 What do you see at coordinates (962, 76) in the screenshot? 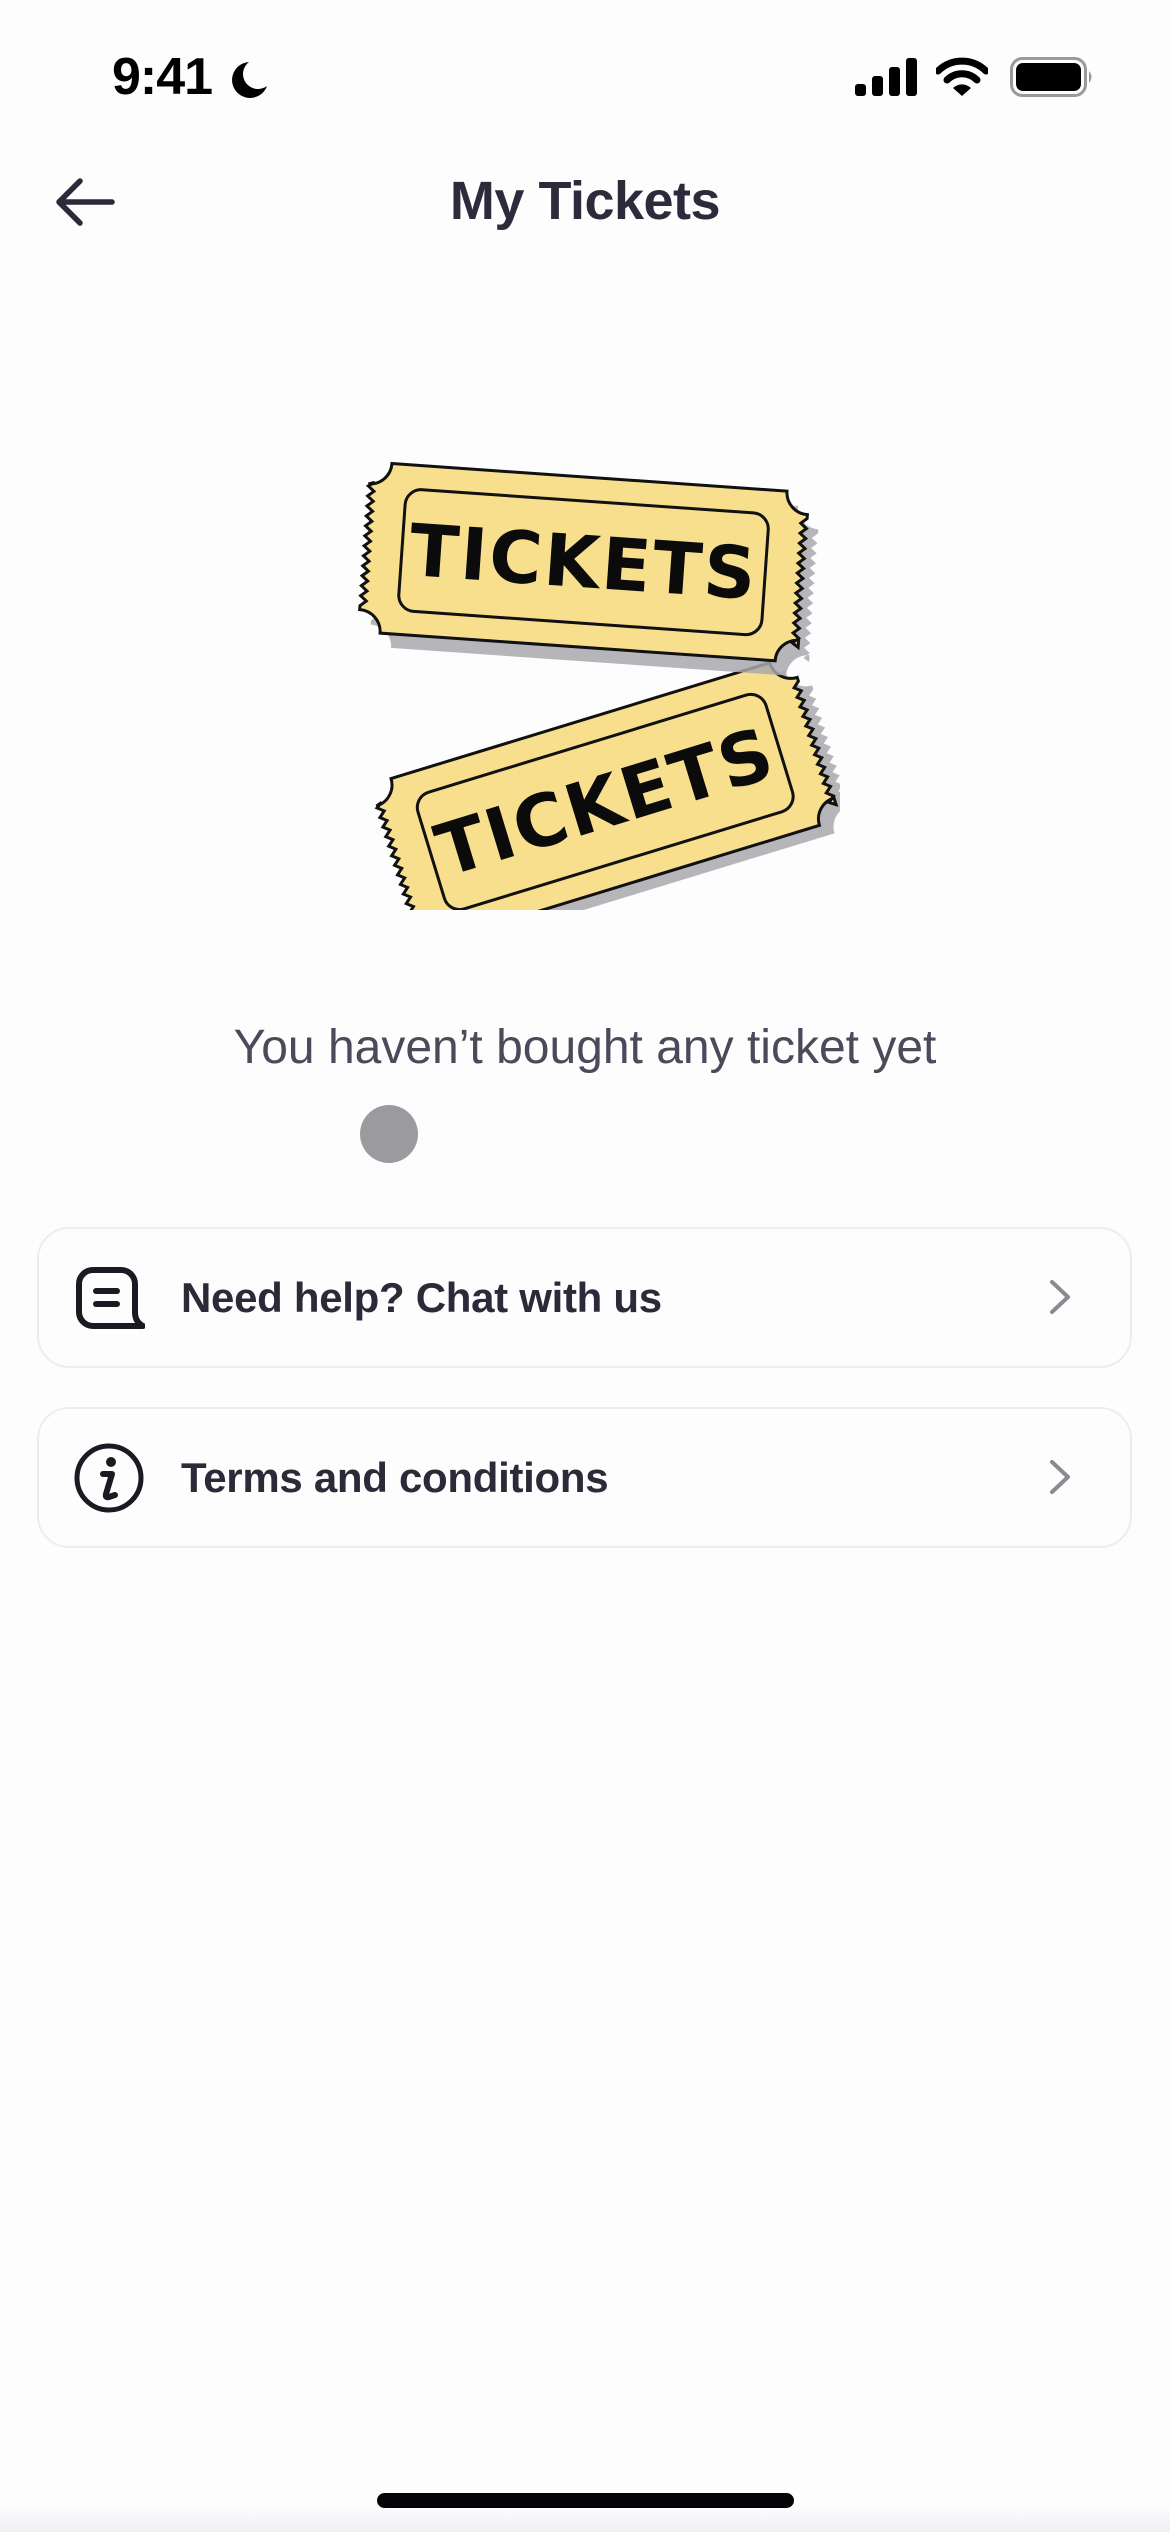
I see `wifi-icon` at bounding box center [962, 76].